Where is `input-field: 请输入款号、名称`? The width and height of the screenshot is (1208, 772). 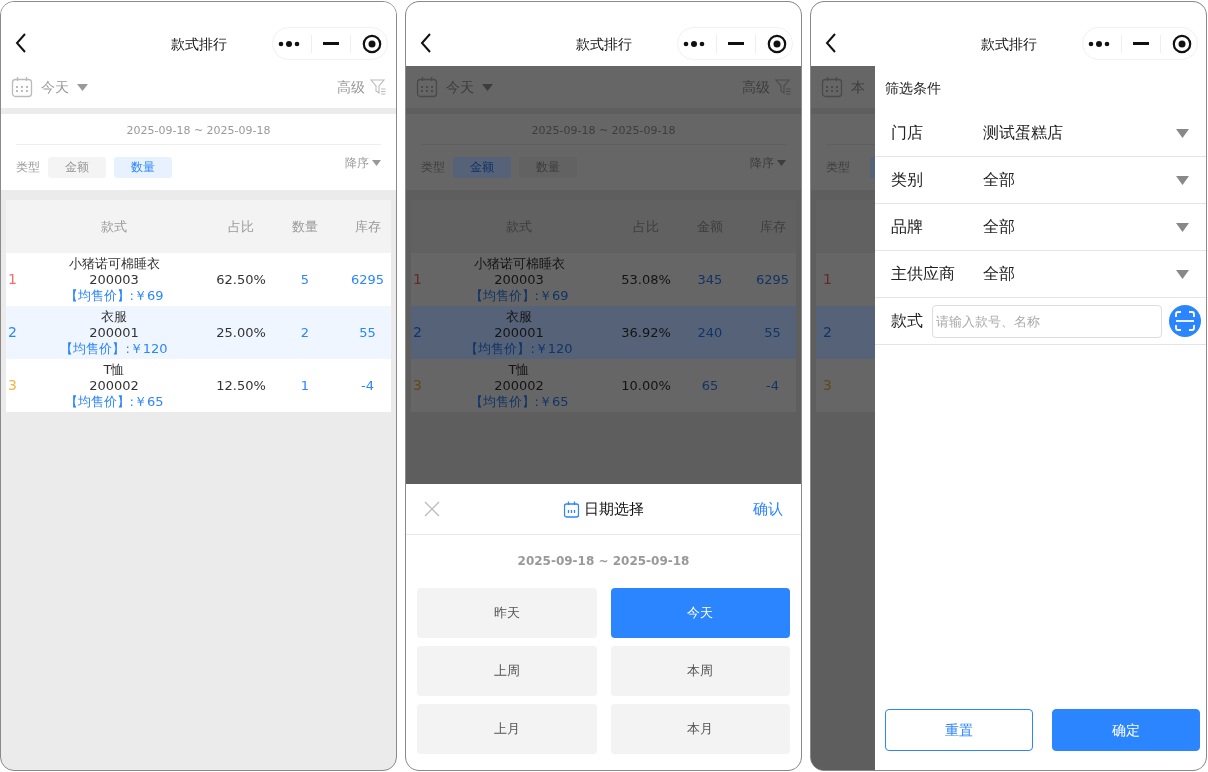 input-field: 请输入款号、名称 is located at coordinates (1047, 321).